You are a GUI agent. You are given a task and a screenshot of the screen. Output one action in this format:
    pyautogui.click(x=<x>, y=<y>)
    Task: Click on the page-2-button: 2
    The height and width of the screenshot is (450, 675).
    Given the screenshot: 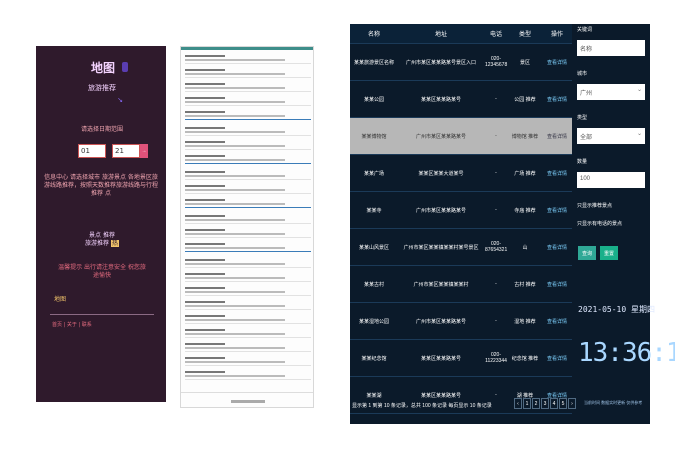 What is the action you would take?
    pyautogui.click(x=536, y=403)
    